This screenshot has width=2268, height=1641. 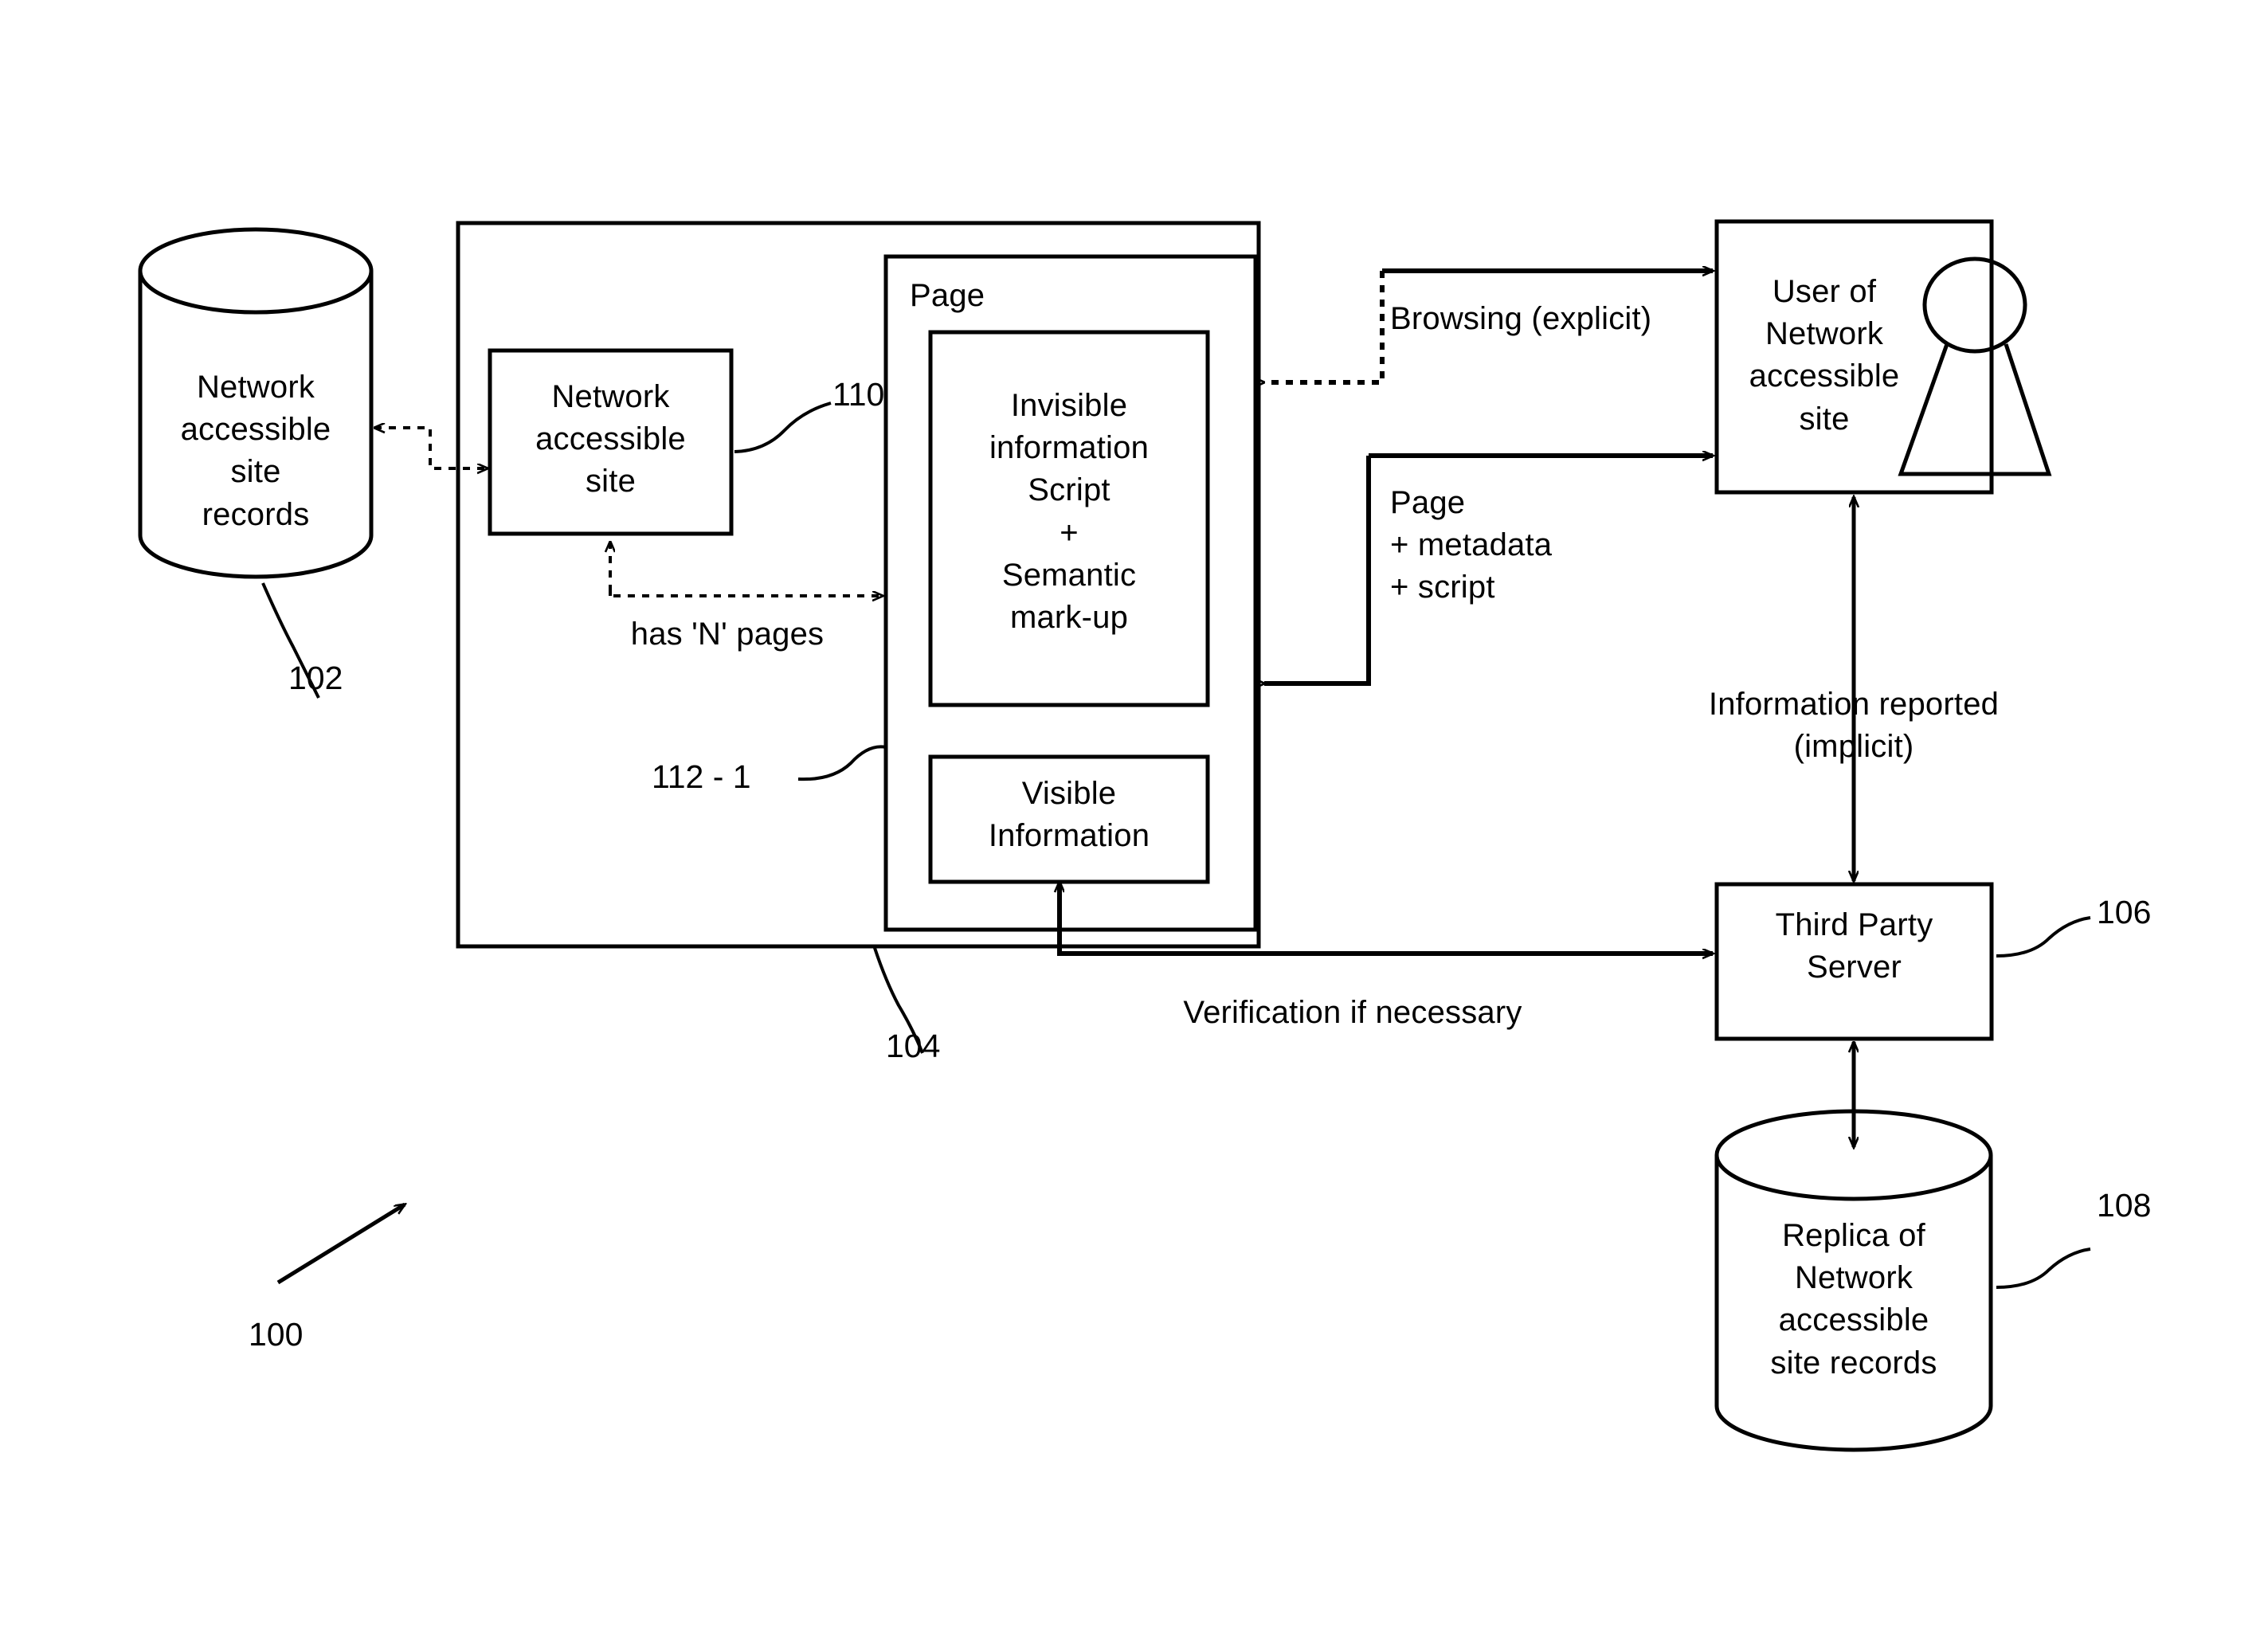 What do you see at coordinates (1488, 570) in the screenshot?
I see `edge-page-metadata-script` at bounding box center [1488, 570].